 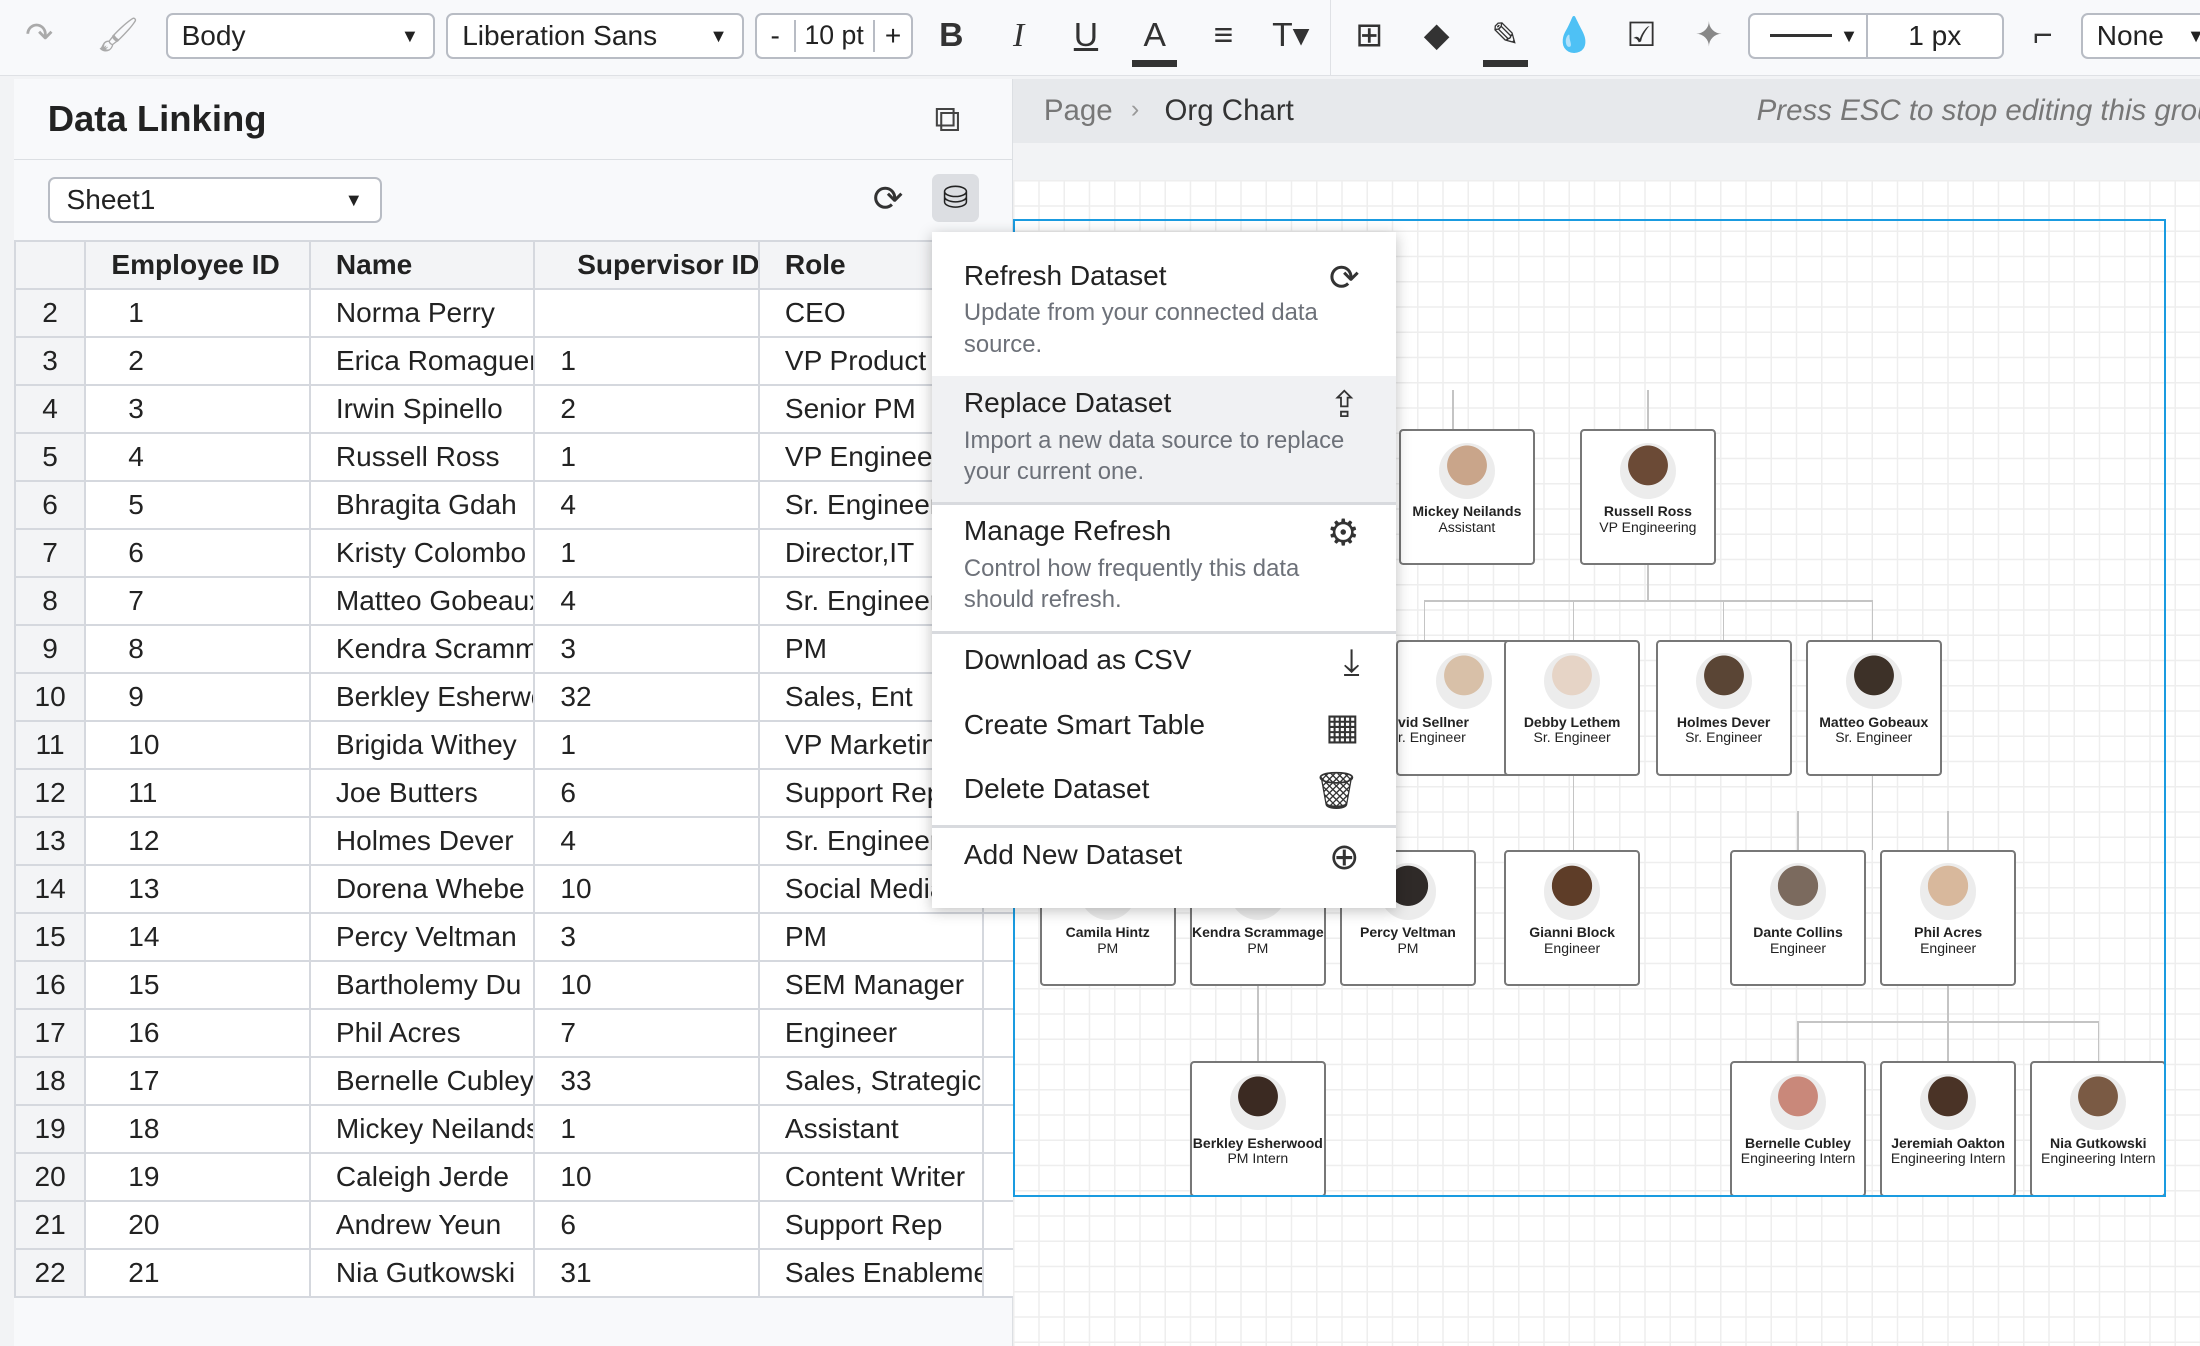 I want to click on row-number: 14, so click(x=50, y=888).